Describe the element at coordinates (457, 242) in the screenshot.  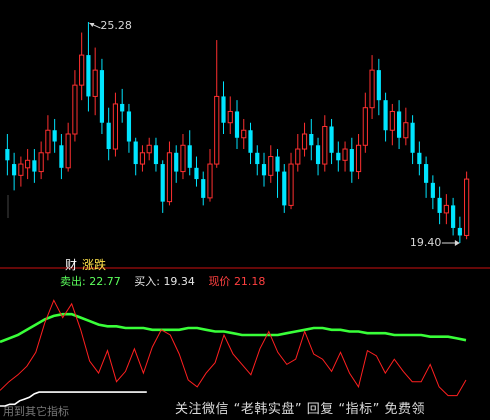
I see `low-arrow-head` at that location.